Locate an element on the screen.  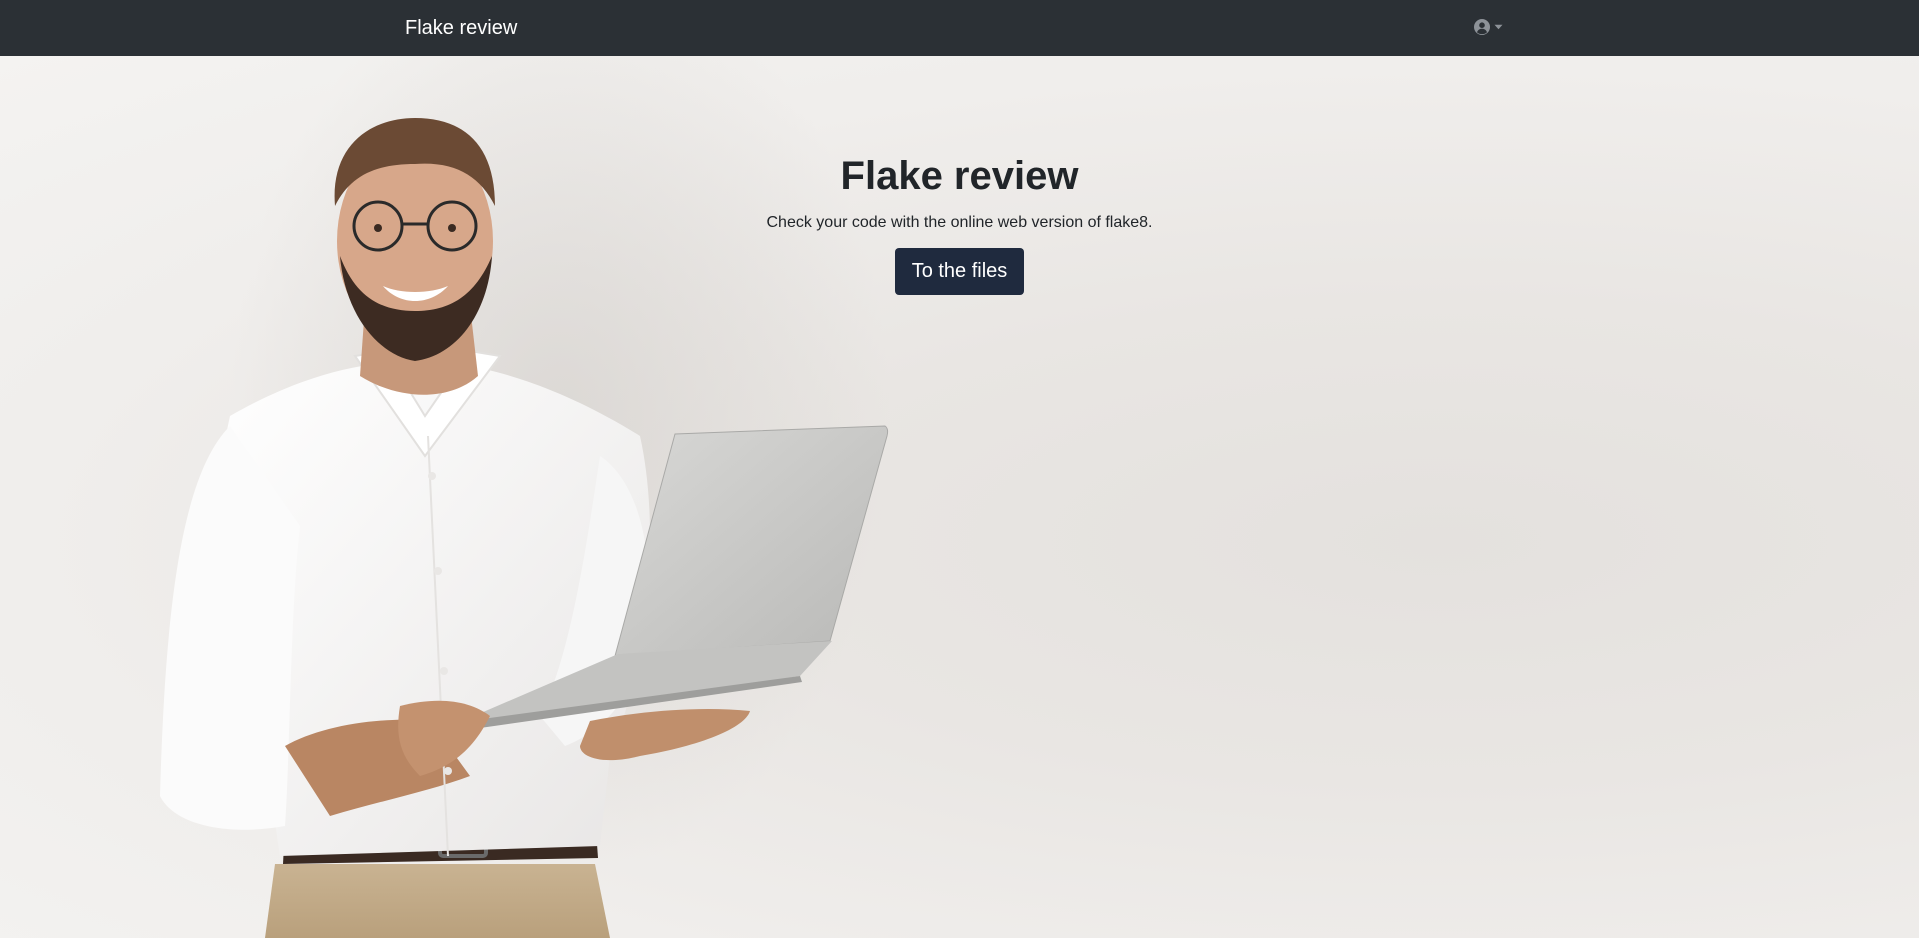
user-circle-icon is located at coordinates (1482, 27).